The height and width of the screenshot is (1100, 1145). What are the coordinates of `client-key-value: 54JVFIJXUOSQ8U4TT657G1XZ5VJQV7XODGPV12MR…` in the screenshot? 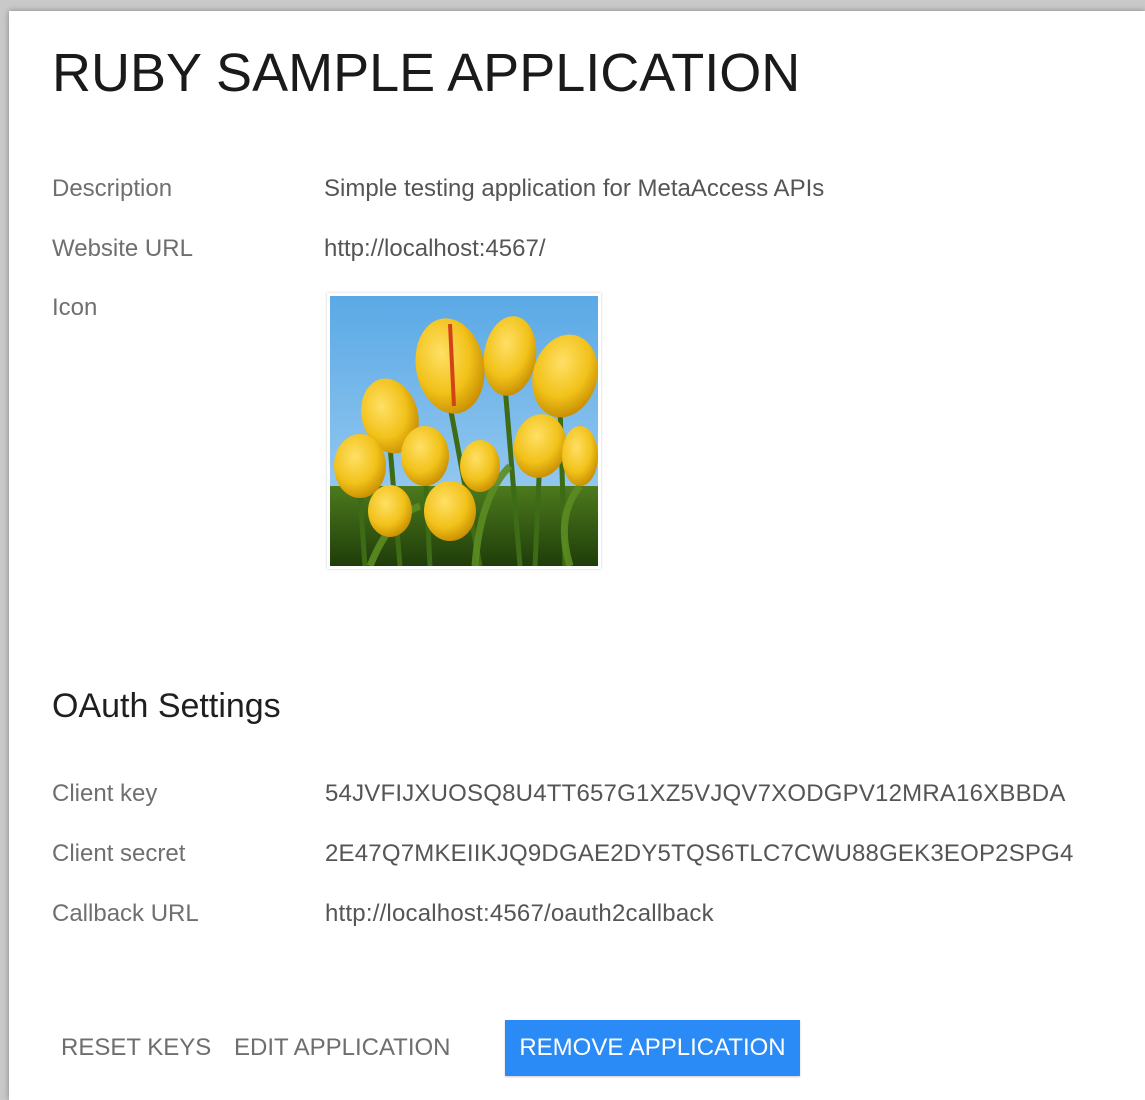 It's located at (695, 793).